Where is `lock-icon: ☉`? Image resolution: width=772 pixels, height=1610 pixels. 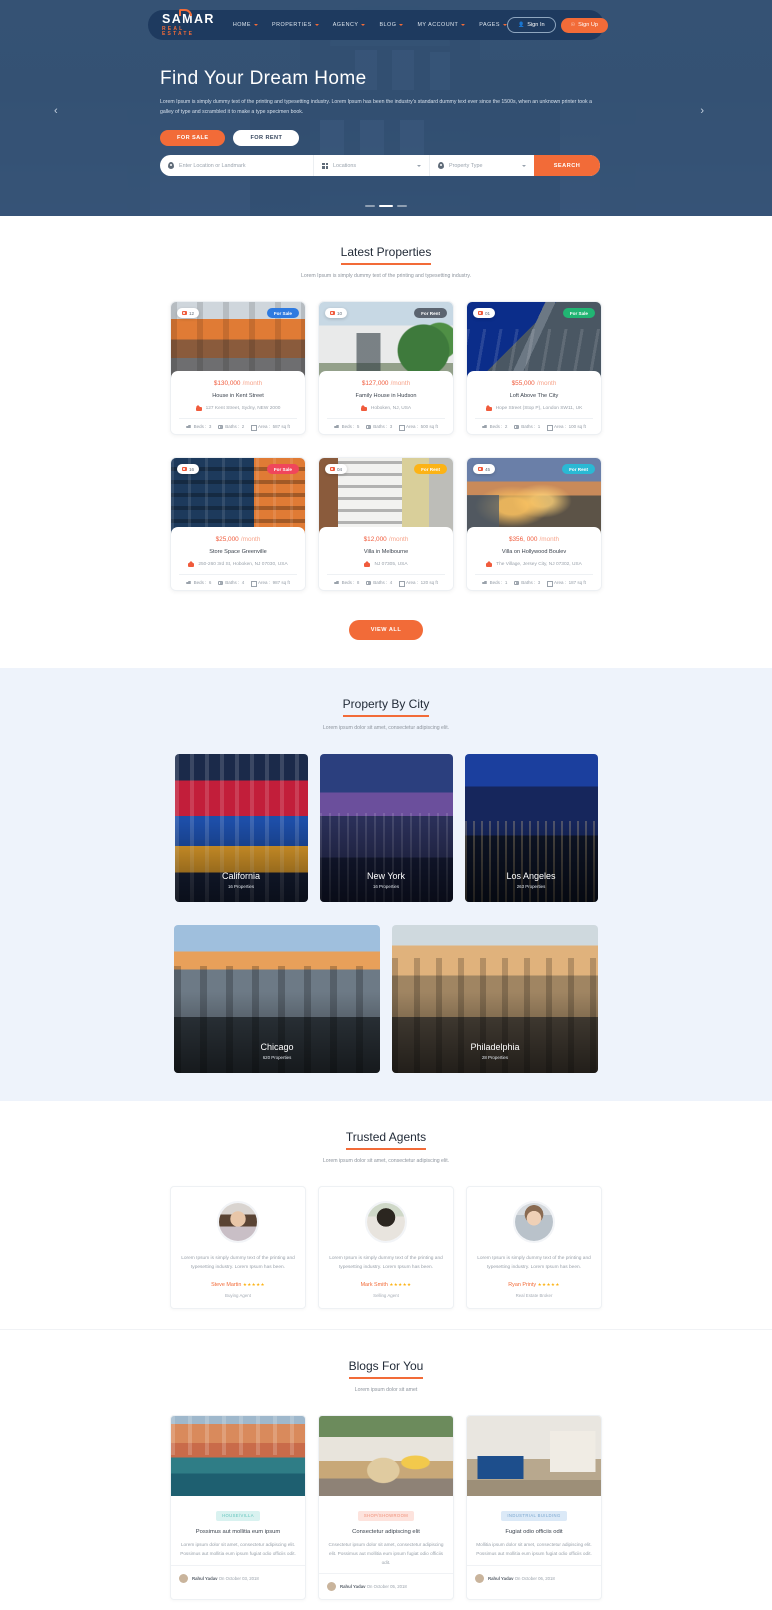
lock-icon: ☉ is located at coordinates (573, 25).